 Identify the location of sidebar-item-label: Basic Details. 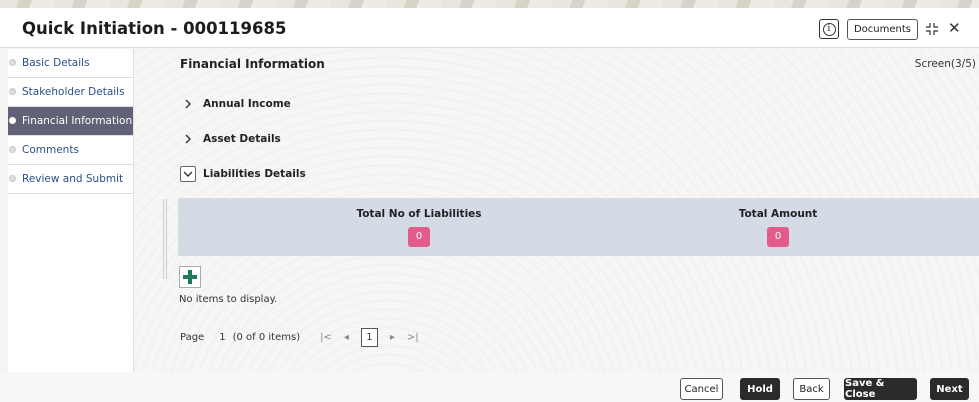
(56, 63).